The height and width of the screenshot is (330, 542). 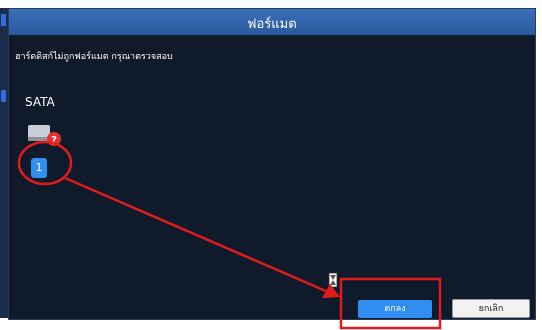 I want to click on ok-button: ตกลง, so click(x=395, y=309).